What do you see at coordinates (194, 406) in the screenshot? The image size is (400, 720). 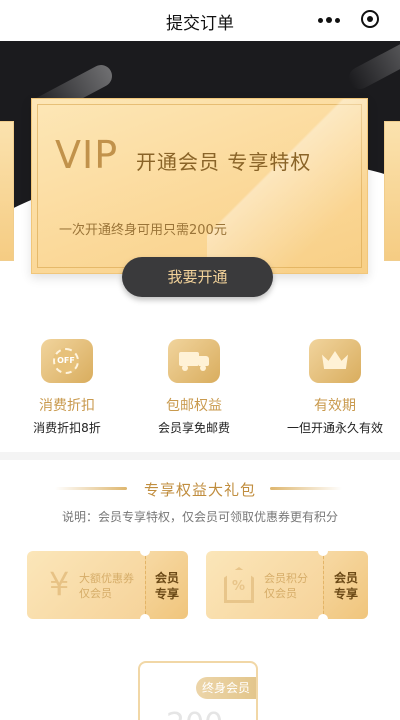 I see `benefit-title: 包邮权益` at bounding box center [194, 406].